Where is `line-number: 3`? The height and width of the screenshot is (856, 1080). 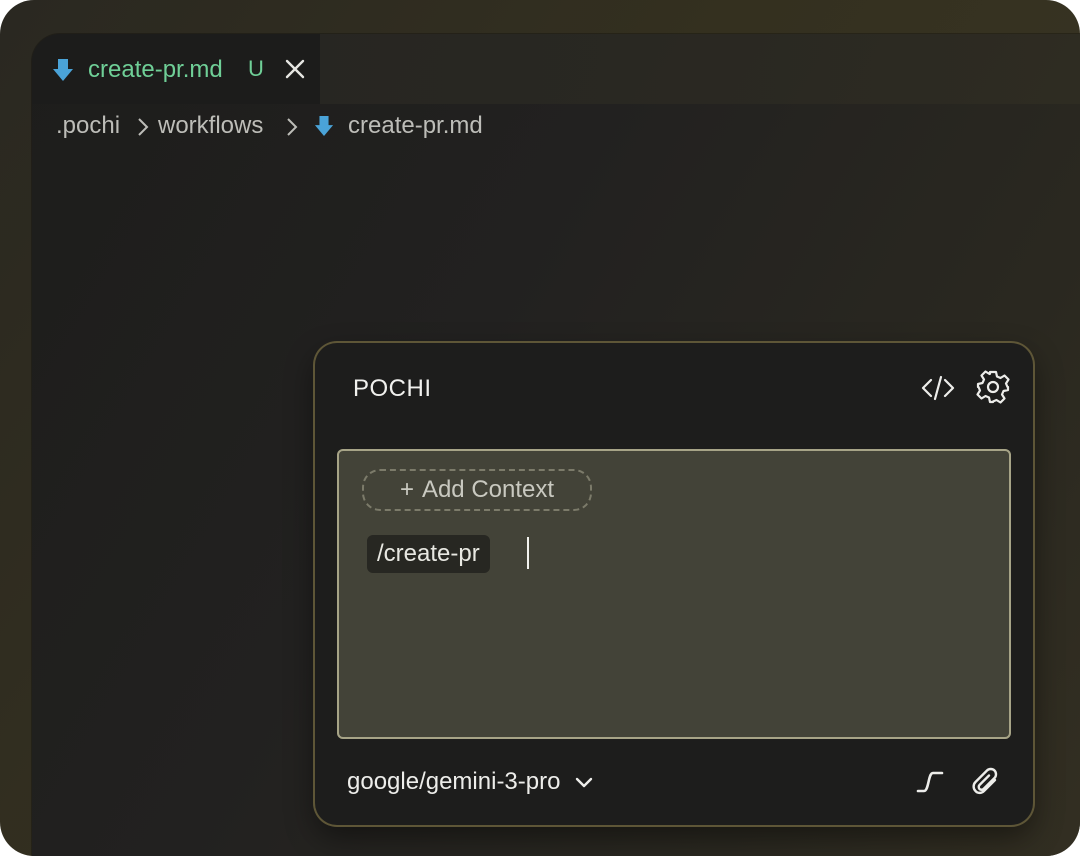 line-number: 3 is located at coordinates (95, 227).